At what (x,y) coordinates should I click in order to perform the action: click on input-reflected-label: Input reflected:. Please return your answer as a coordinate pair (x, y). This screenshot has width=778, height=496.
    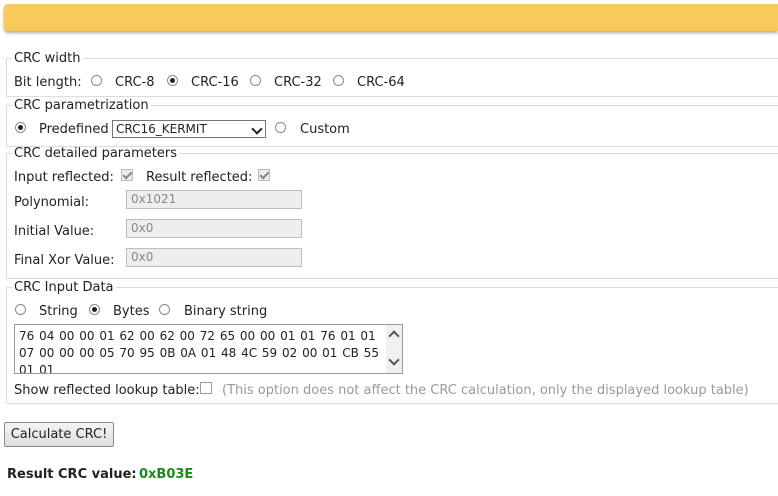
    Looking at the image, I should click on (64, 177).